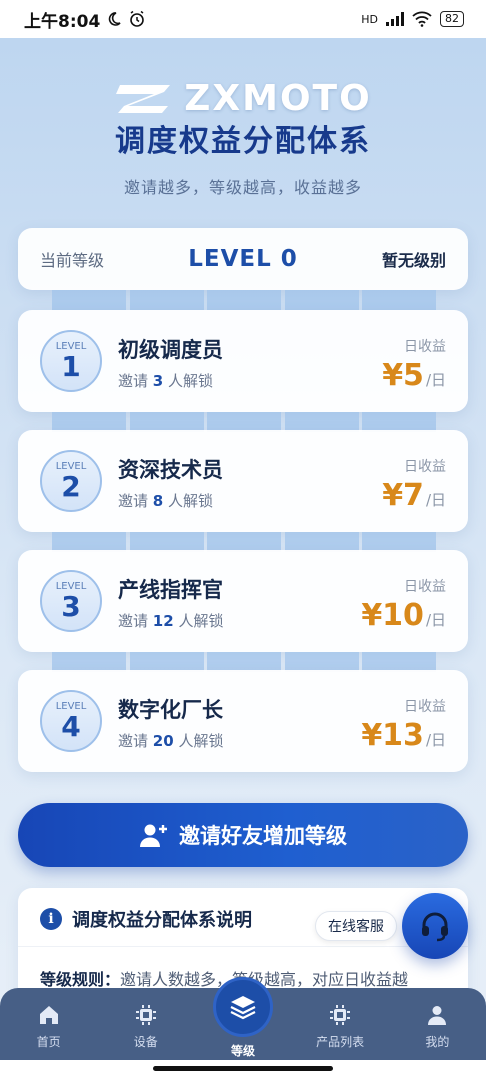 The height and width of the screenshot is (1080, 486). Describe the element at coordinates (71, 486) in the screenshot. I see `badge-number: 2` at that location.